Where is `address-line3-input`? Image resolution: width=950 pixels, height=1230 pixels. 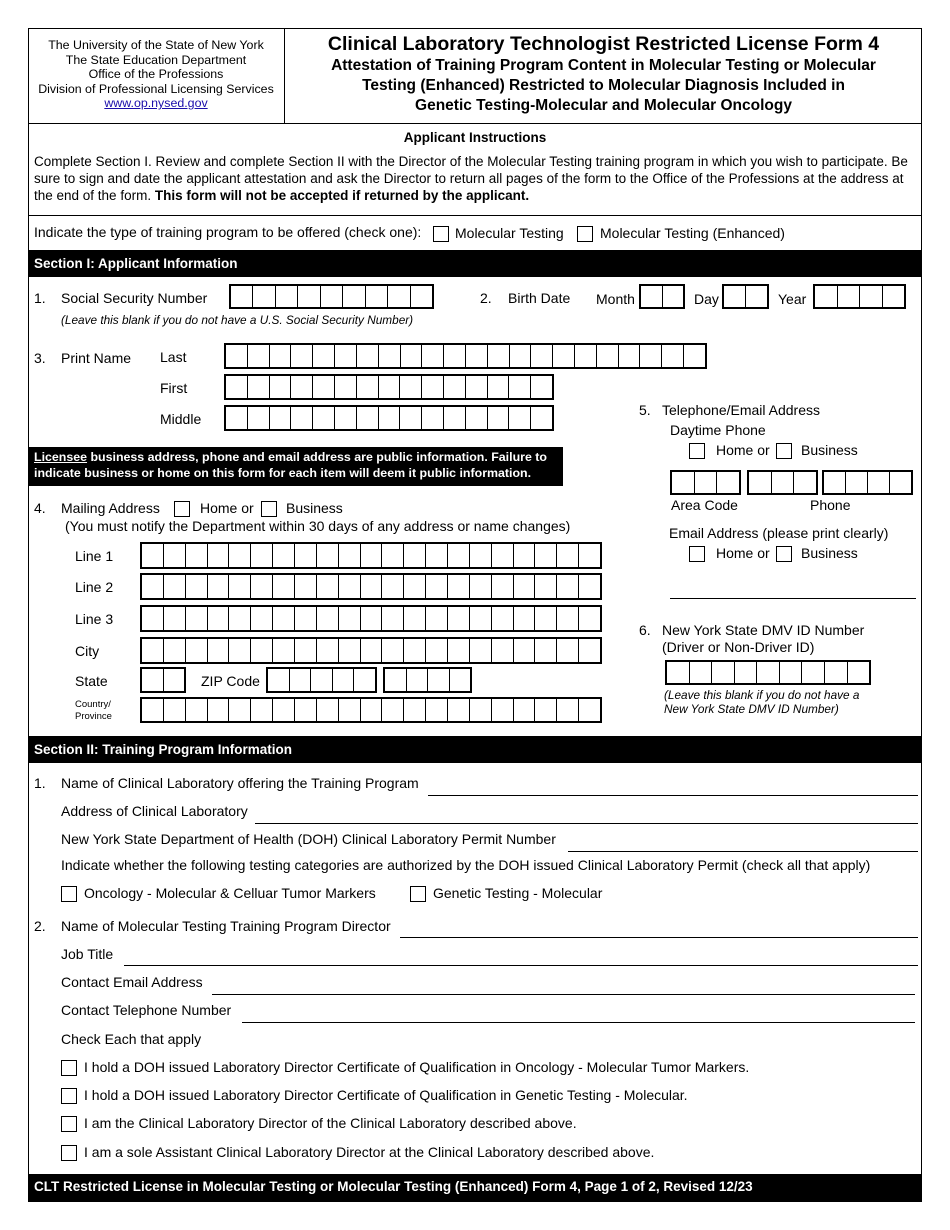 address-line3-input is located at coordinates (371, 618).